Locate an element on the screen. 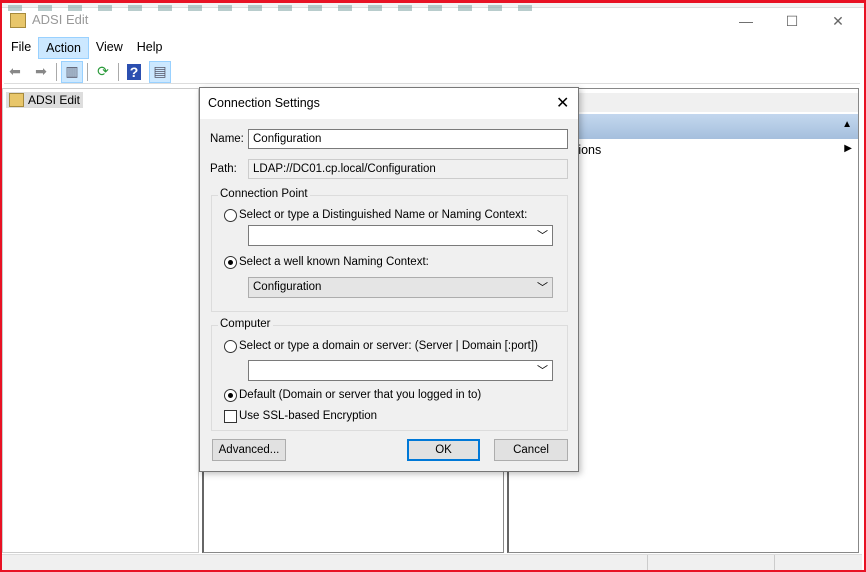  dialog-titlebar: Connection Settings ✕ is located at coordinates (389, 103).